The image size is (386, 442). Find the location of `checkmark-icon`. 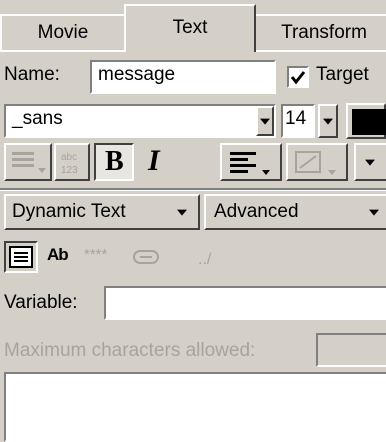

checkmark-icon is located at coordinates (298, 78).